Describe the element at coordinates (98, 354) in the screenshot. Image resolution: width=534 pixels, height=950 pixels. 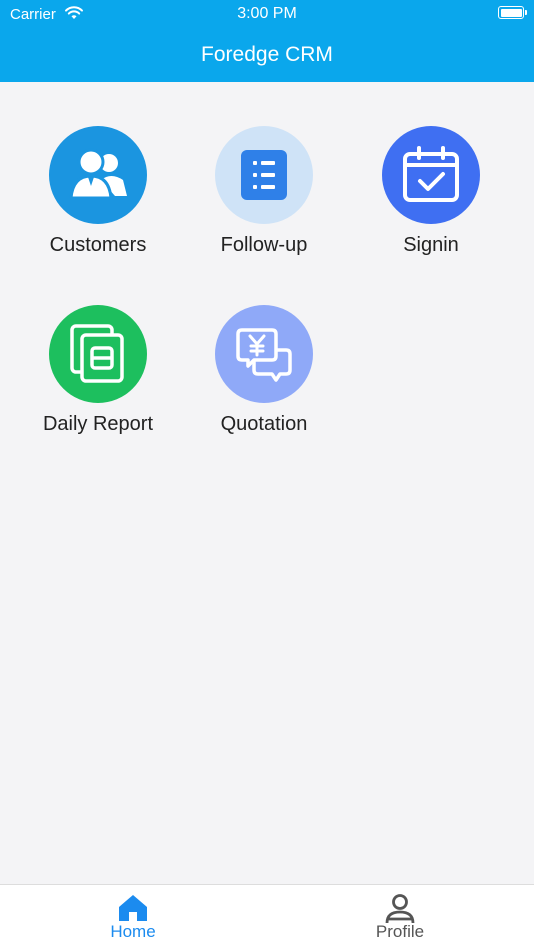
I see `report-icon` at that location.